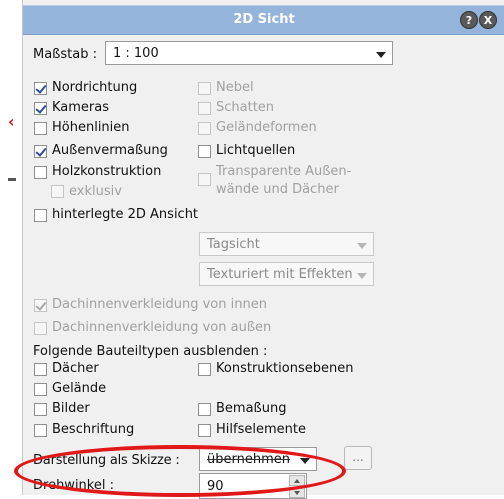  Describe the element at coordinates (245, 107) in the screenshot. I see `label-schatten: Schatten` at that location.